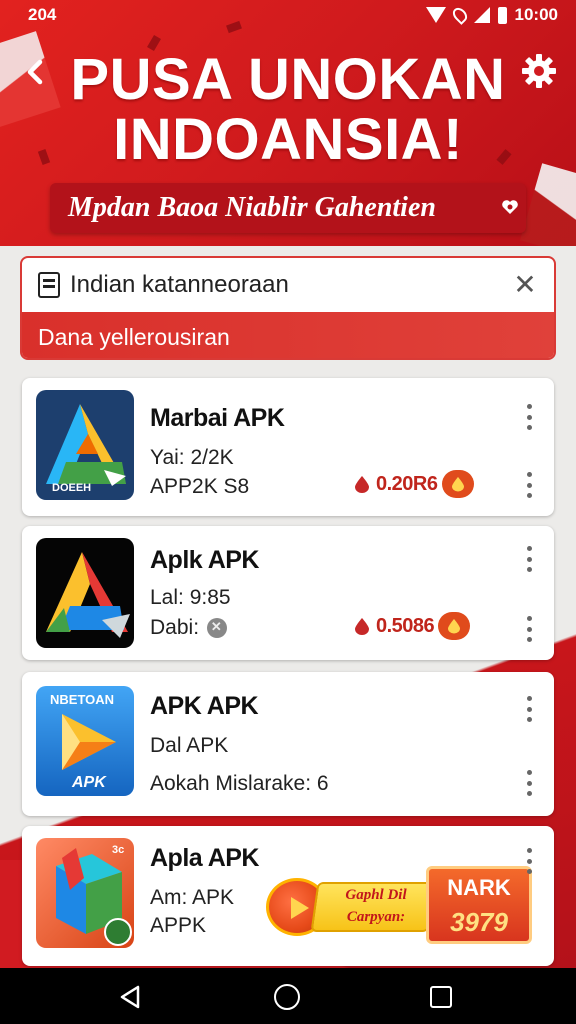  I want to click on app-detail: Dal APK, so click(189, 745).